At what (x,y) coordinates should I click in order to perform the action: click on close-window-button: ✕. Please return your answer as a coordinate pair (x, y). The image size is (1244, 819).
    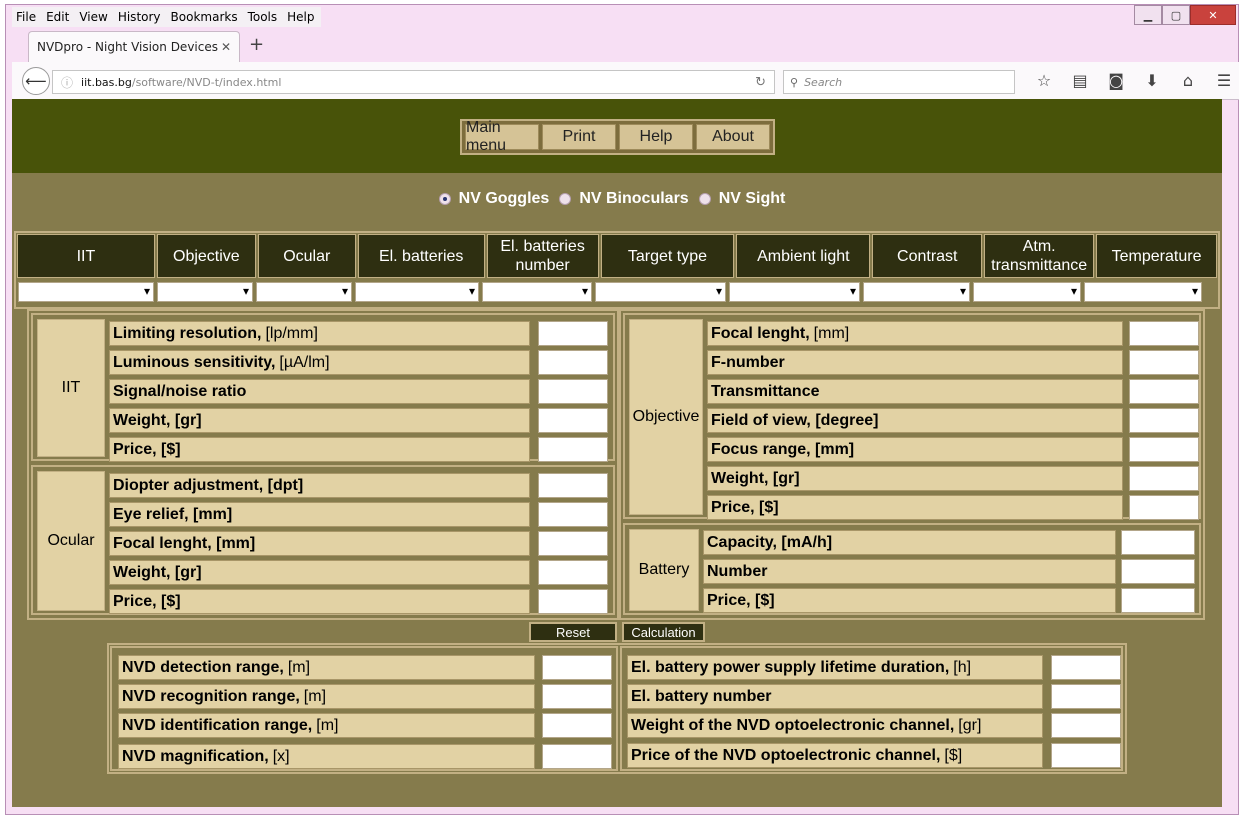
    Looking at the image, I should click on (1213, 15).